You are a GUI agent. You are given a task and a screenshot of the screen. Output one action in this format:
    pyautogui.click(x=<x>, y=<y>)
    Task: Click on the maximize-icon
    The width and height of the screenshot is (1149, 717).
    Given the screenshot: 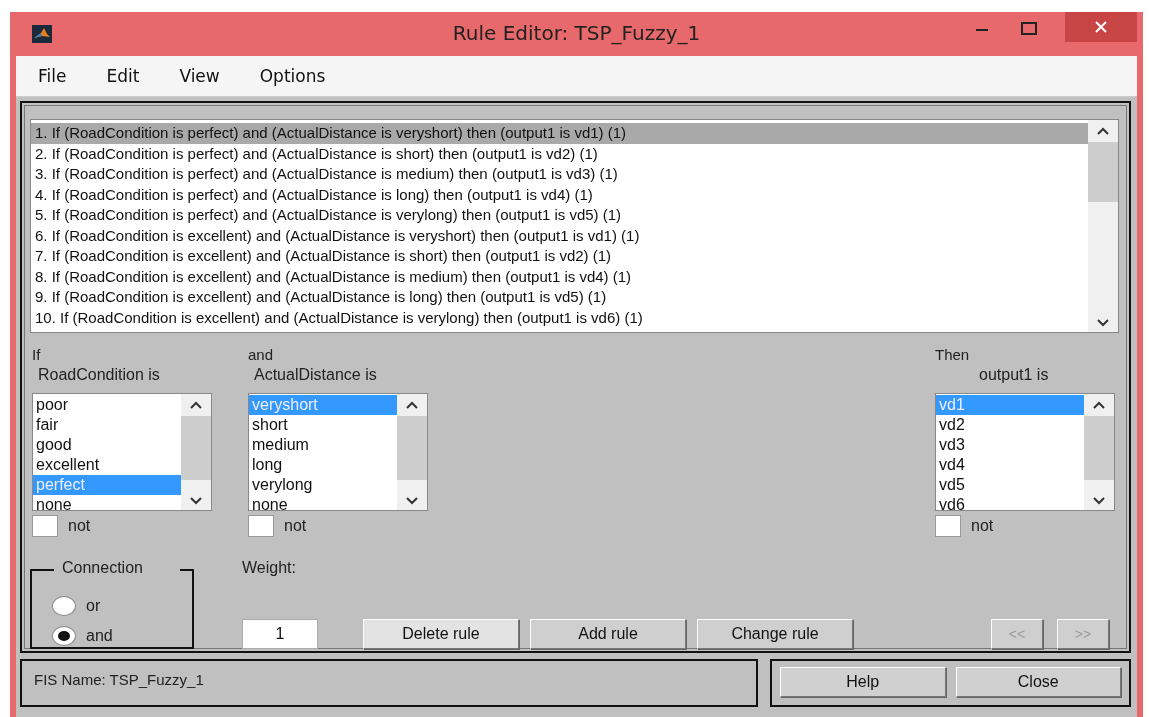 What is the action you would take?
    pyautogui.click(x=1029, y=29)
    